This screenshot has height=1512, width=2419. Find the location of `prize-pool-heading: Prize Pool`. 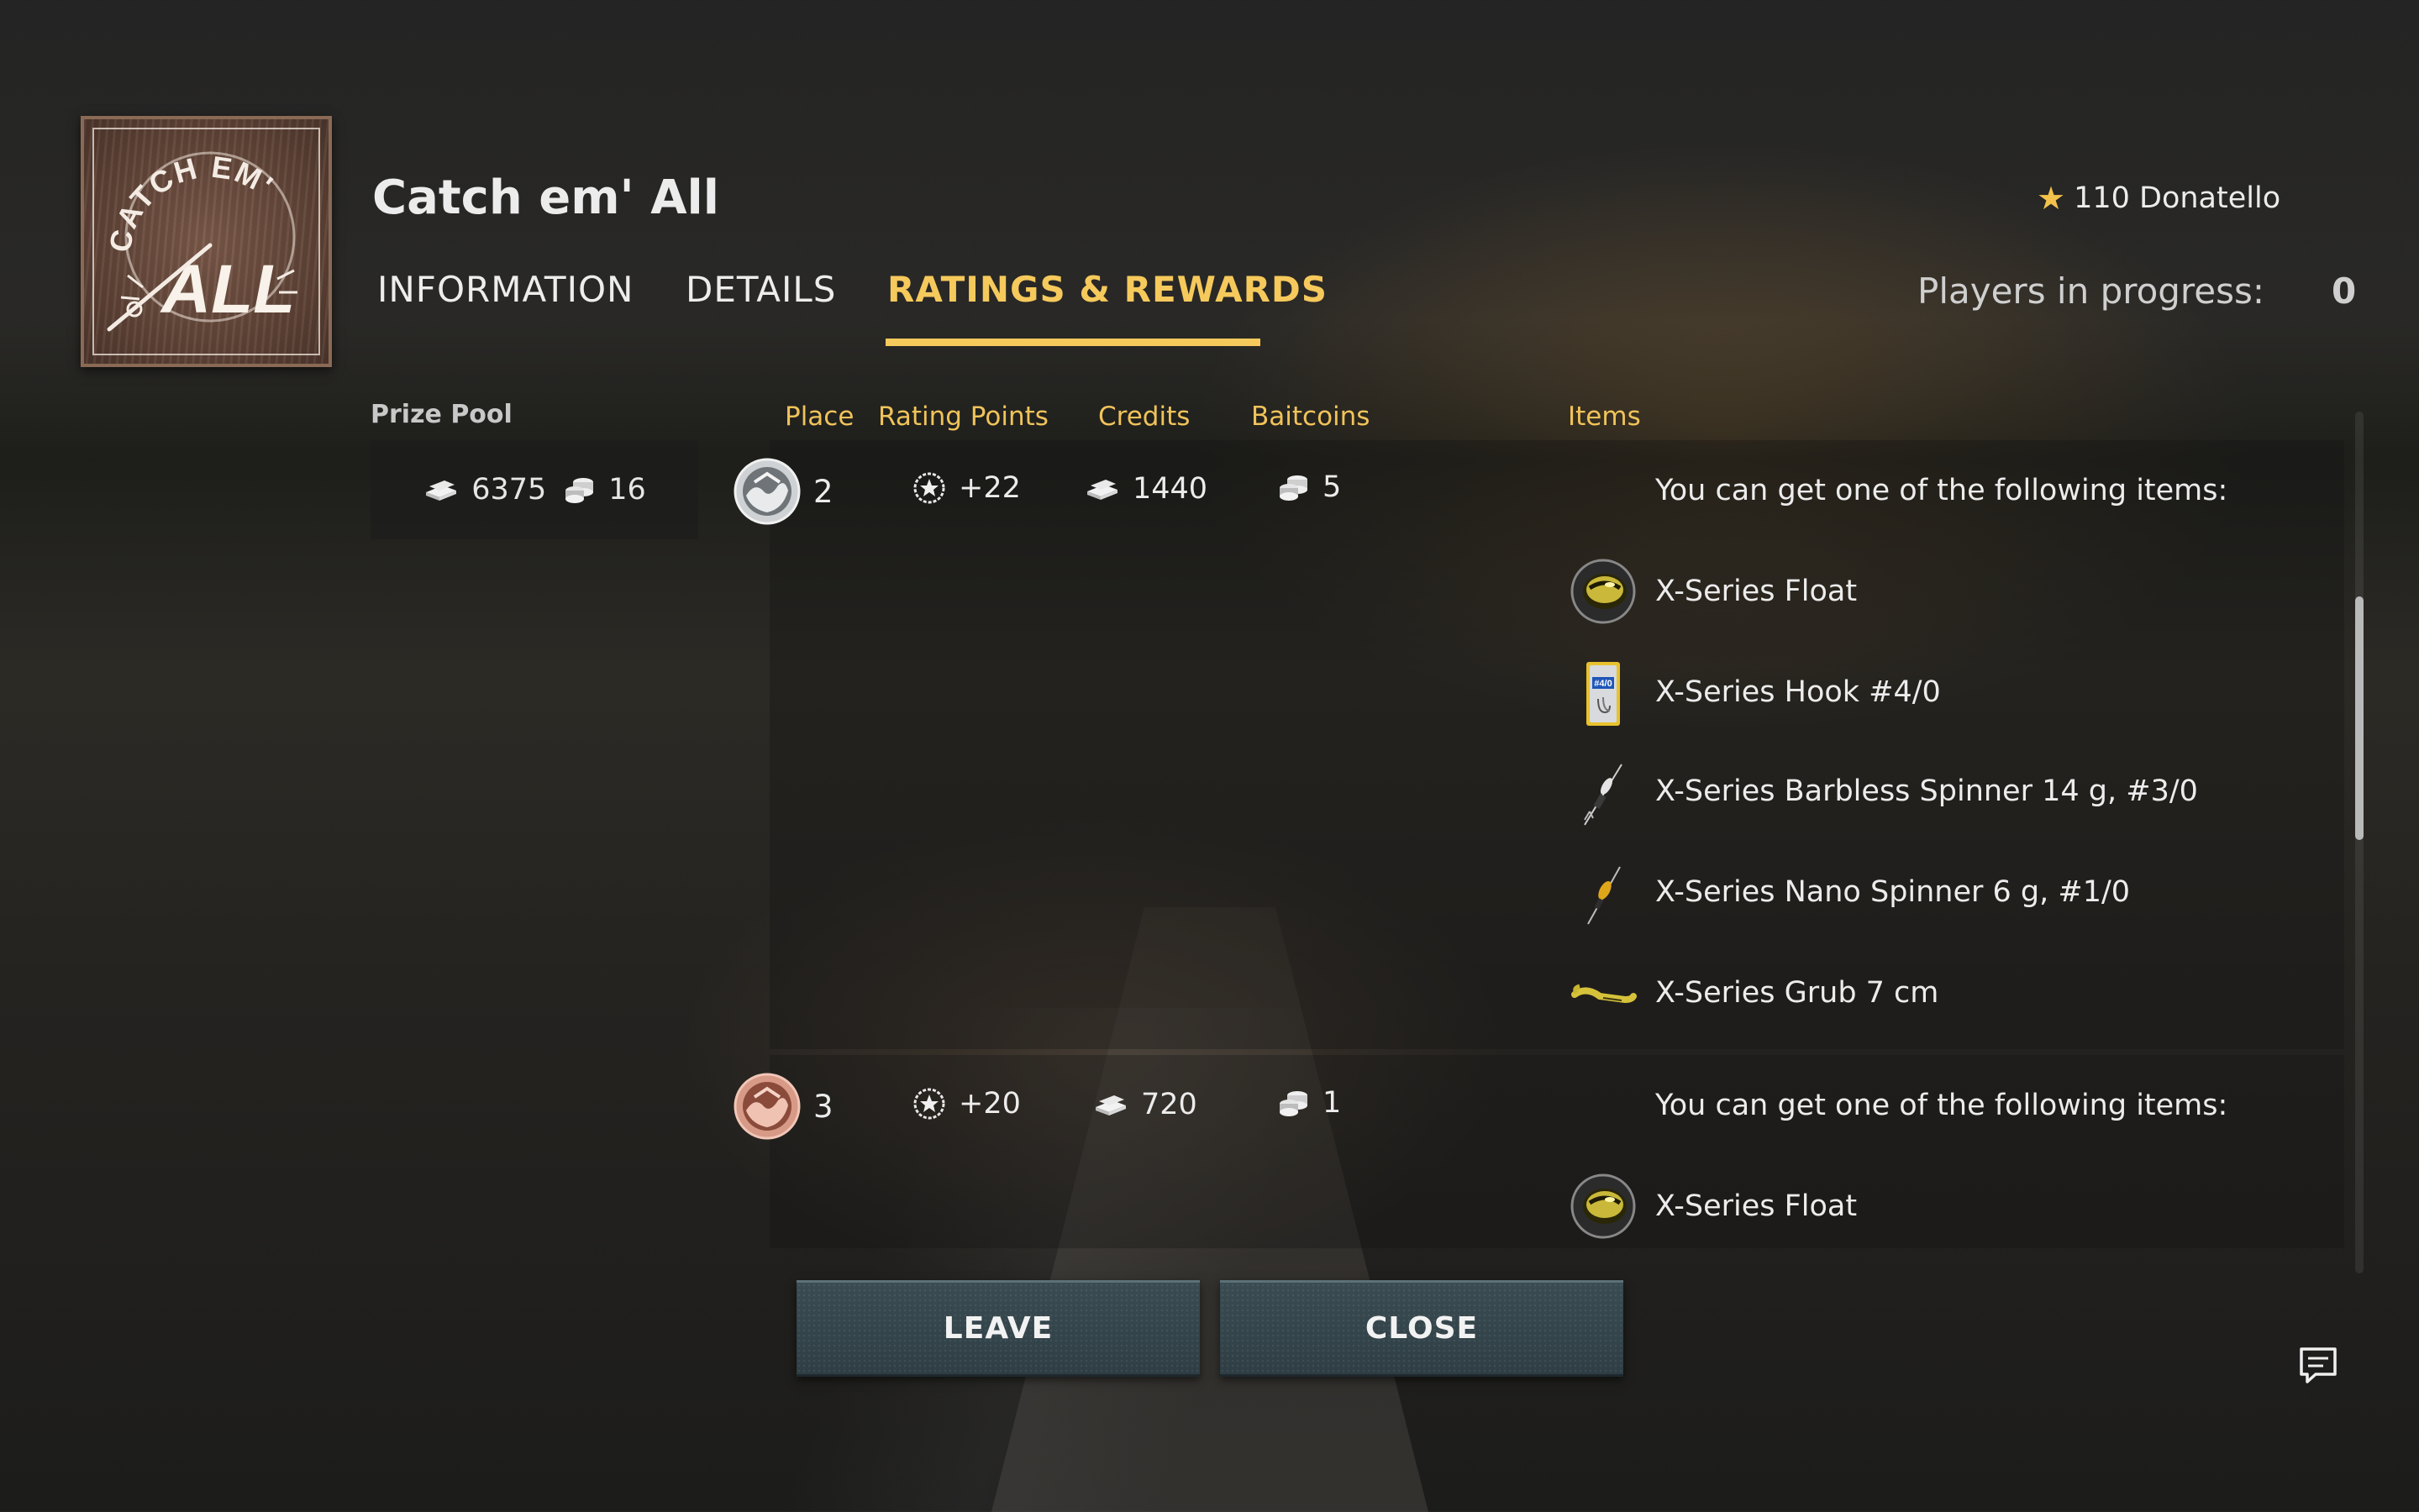

prize-pool-heading: Prize Pool is located at coordinates (442, 414).